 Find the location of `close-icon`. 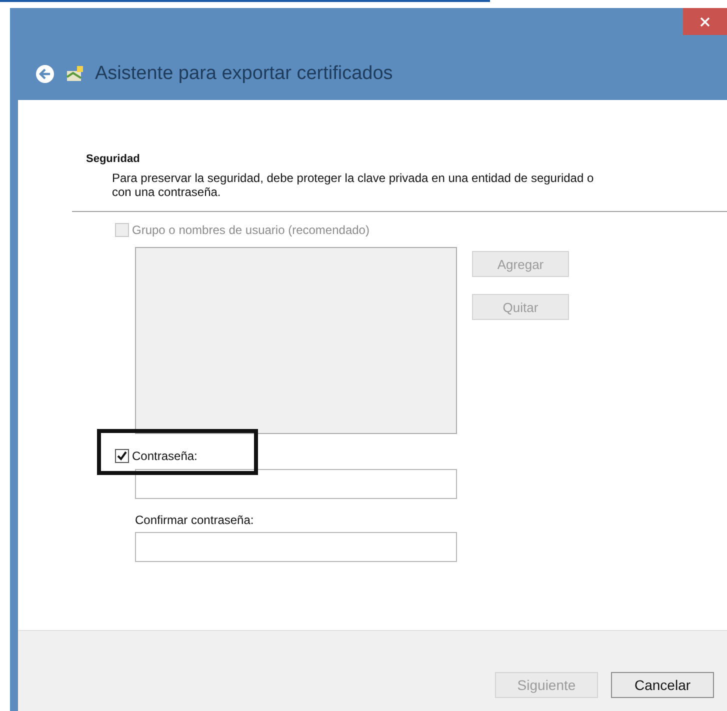

close-icon is located at coordinates (705, 21).